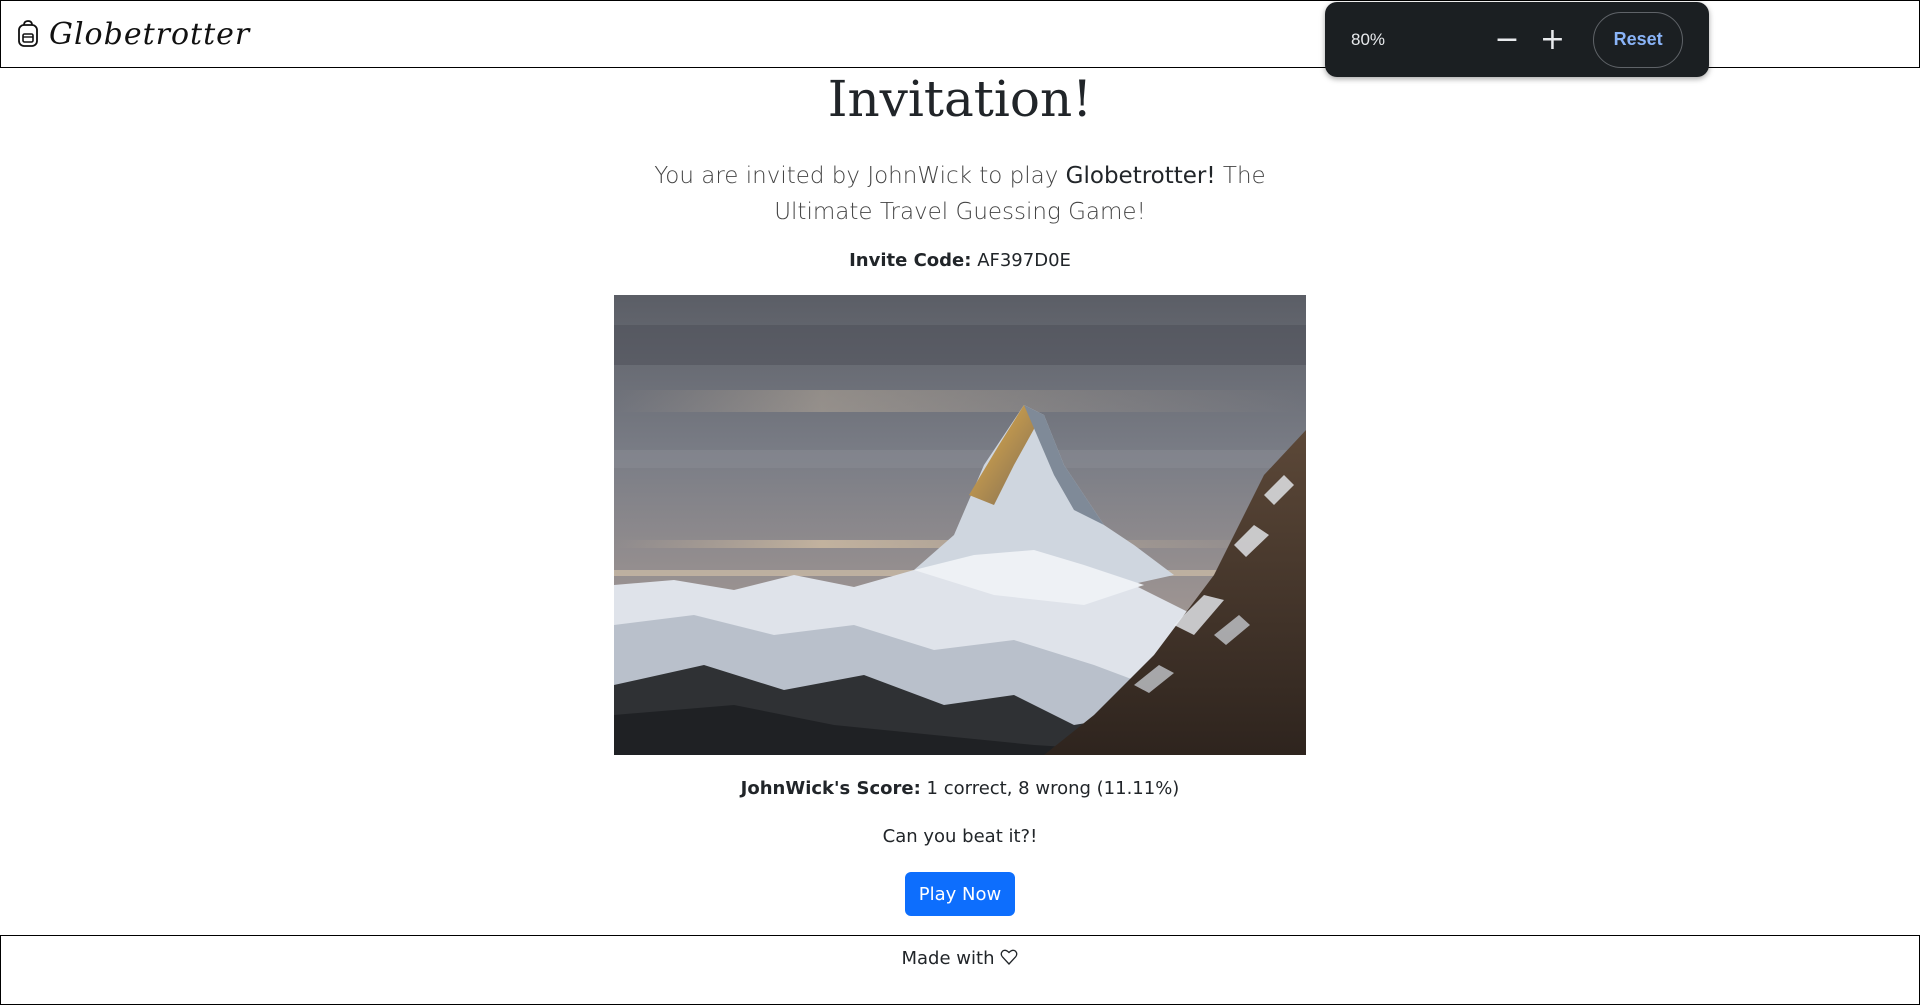 This screenshot has width=1920, height=1005. I want to click on brand-link: Globetrotter, so click(133, 34).